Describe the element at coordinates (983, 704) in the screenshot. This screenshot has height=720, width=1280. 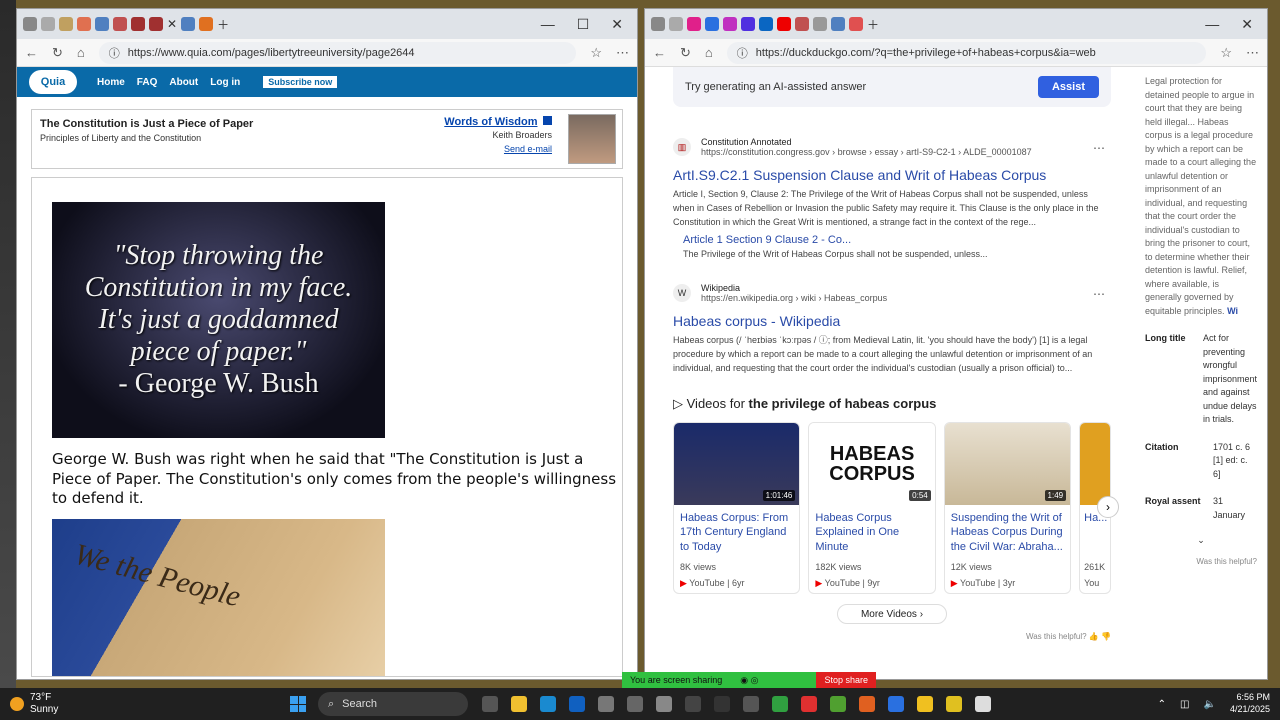
I see `notepad-icon` at that location.